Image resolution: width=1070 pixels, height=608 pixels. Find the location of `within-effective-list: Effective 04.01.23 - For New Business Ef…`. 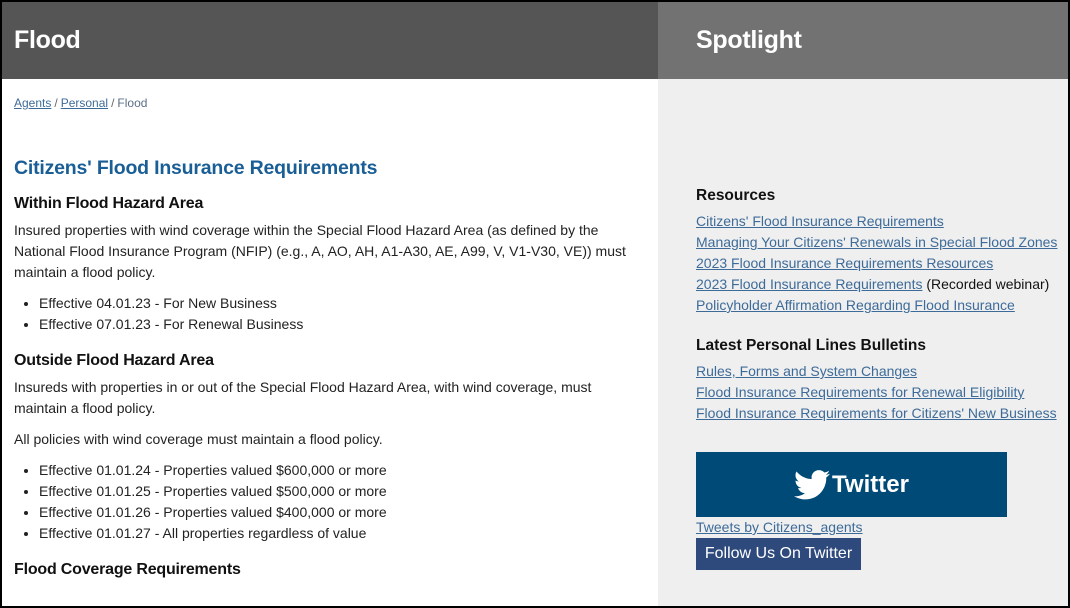

within-effective-list: Effective 04.01.23 - For New Business Ef… is located at coordinates (324, 314).